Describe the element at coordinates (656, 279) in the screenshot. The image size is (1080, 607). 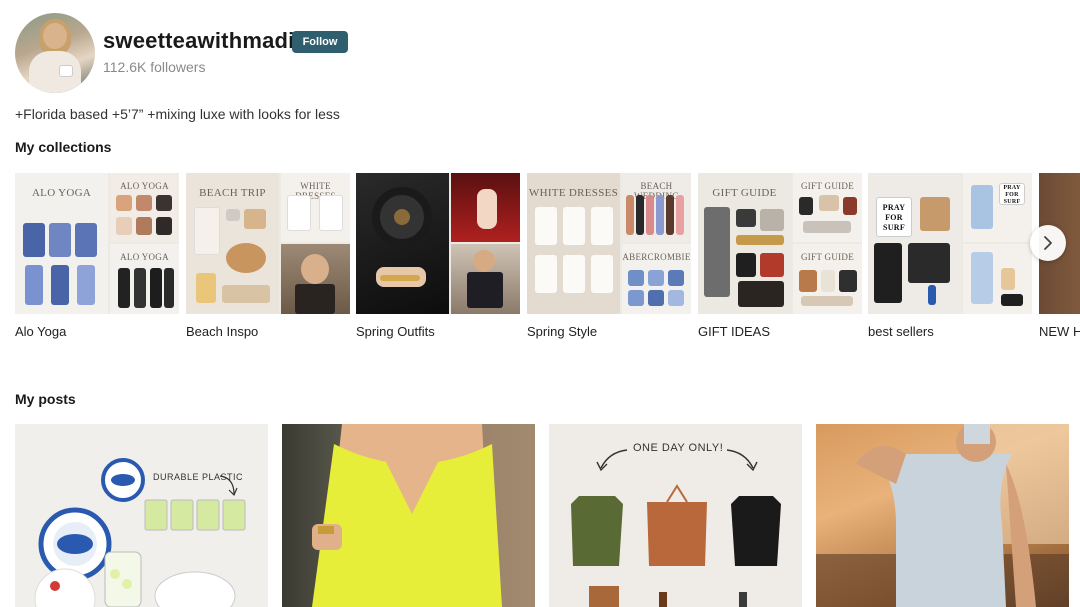
I see `collection-image: ABERCROMBIE` at that location.